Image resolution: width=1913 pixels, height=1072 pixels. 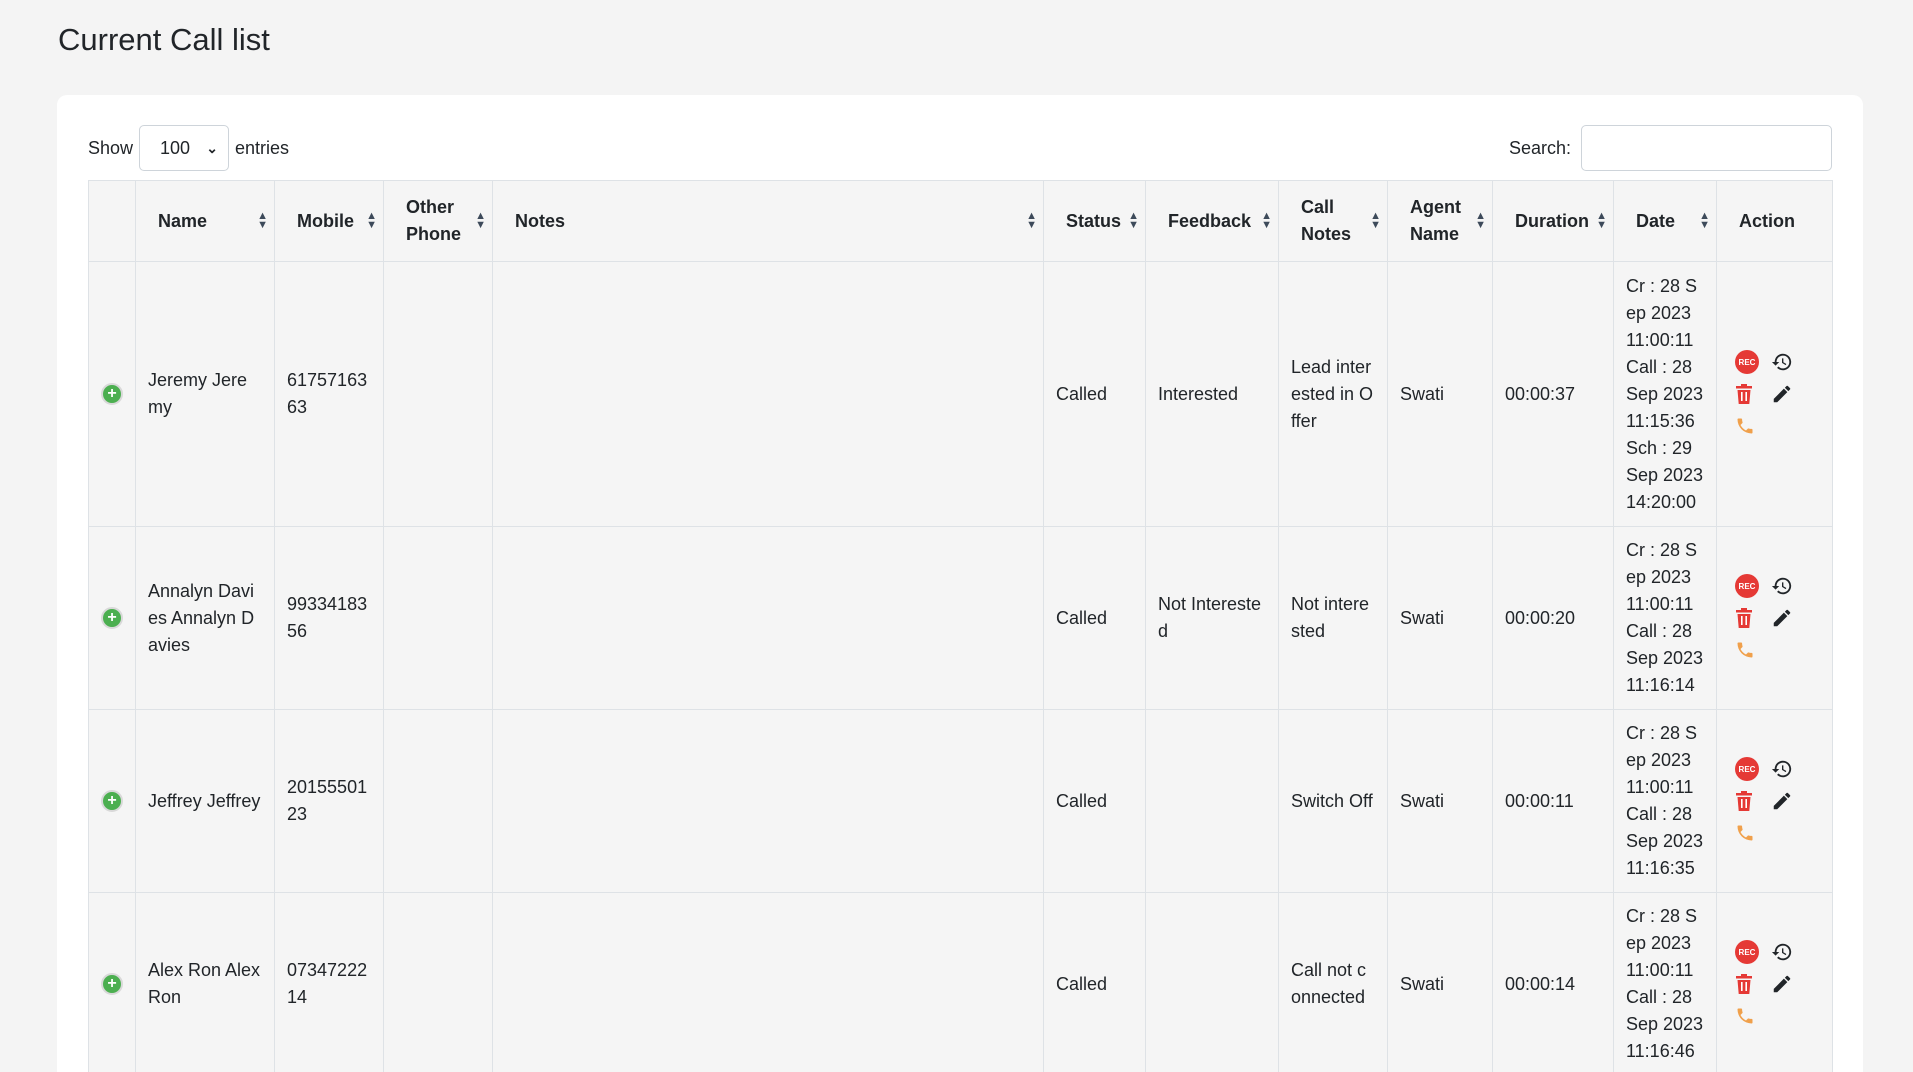 I want to click on entries-label: entries, so click(x=262, y=147).